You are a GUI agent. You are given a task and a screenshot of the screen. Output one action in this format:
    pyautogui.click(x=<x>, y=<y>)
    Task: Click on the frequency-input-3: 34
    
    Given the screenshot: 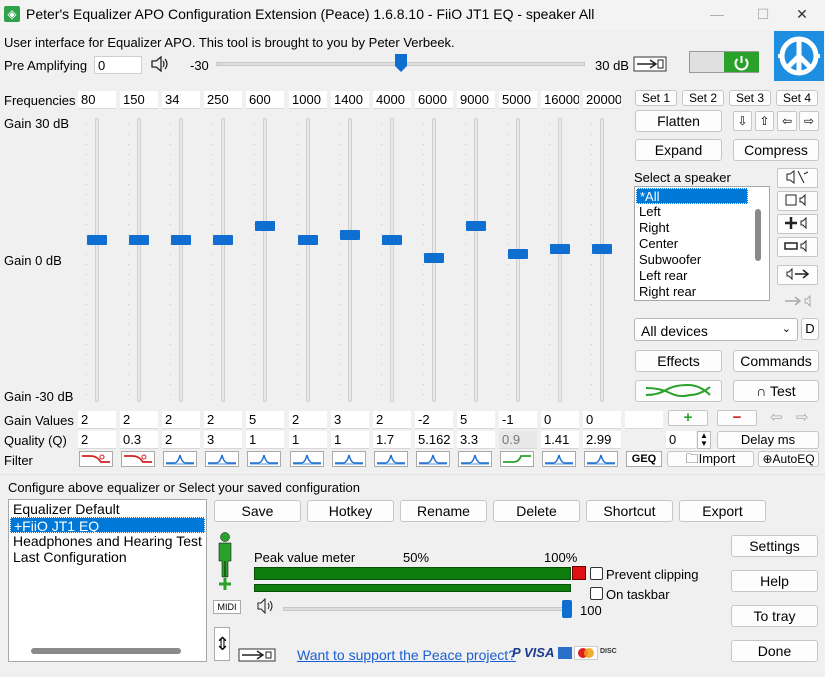 What is the action you would take?
    pyautogui.click(x=181, y=100)
    